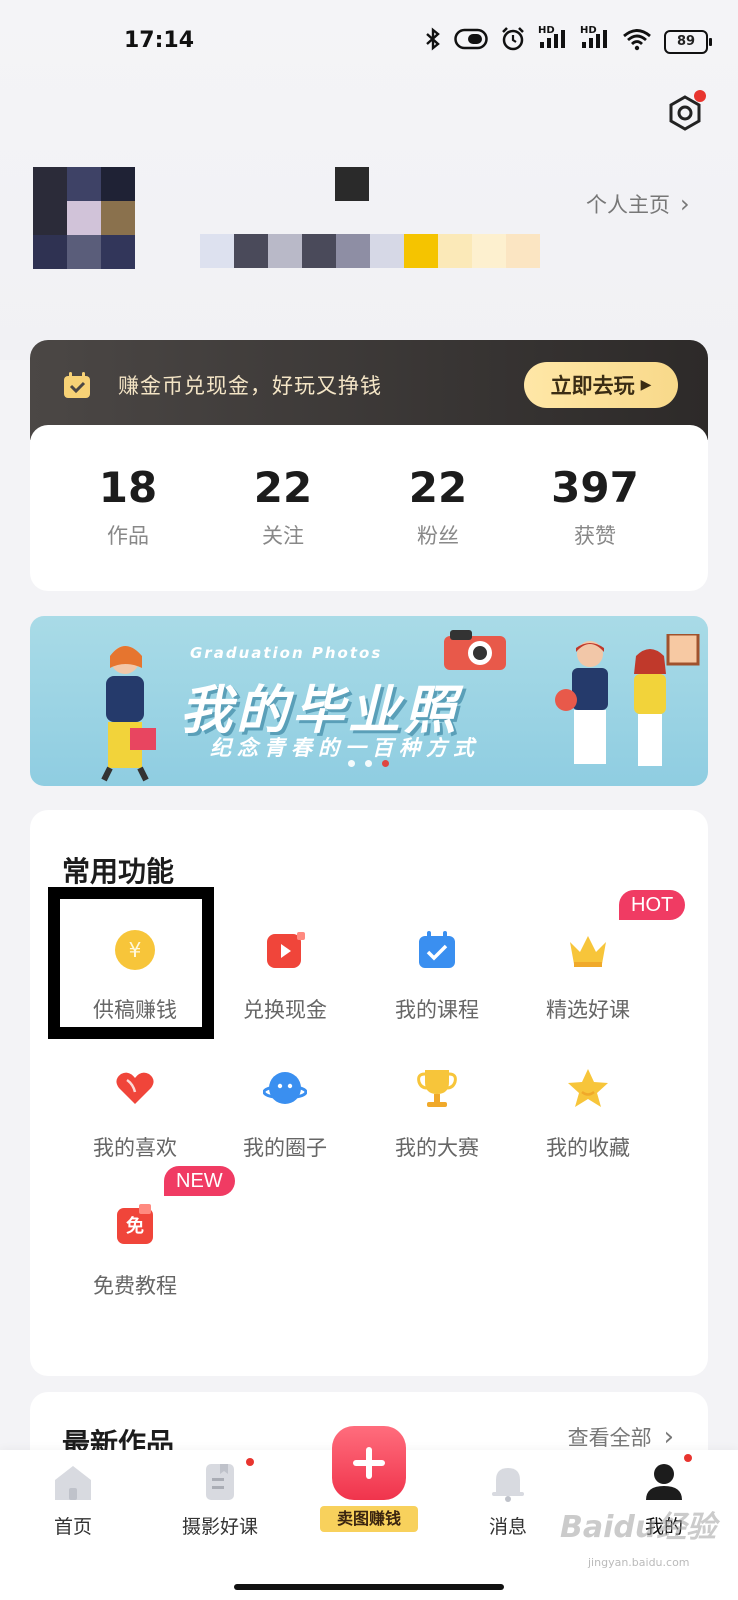 This screenshot has width=738, height=1600. What do you see at coordinates (352, 184) in the screenshot?
I see `username-blurred` at bounding box center [352, 184].